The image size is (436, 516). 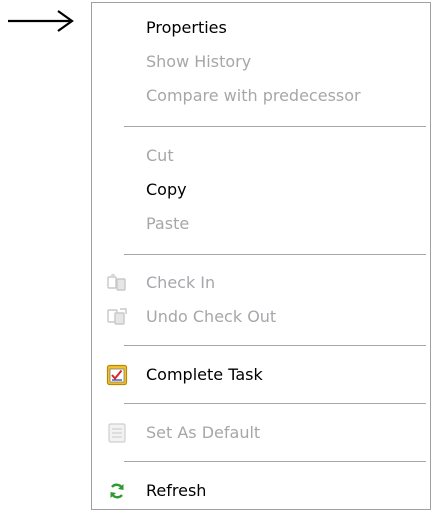 I want to click on right-arrow-icon, so click(x=41, y=21).